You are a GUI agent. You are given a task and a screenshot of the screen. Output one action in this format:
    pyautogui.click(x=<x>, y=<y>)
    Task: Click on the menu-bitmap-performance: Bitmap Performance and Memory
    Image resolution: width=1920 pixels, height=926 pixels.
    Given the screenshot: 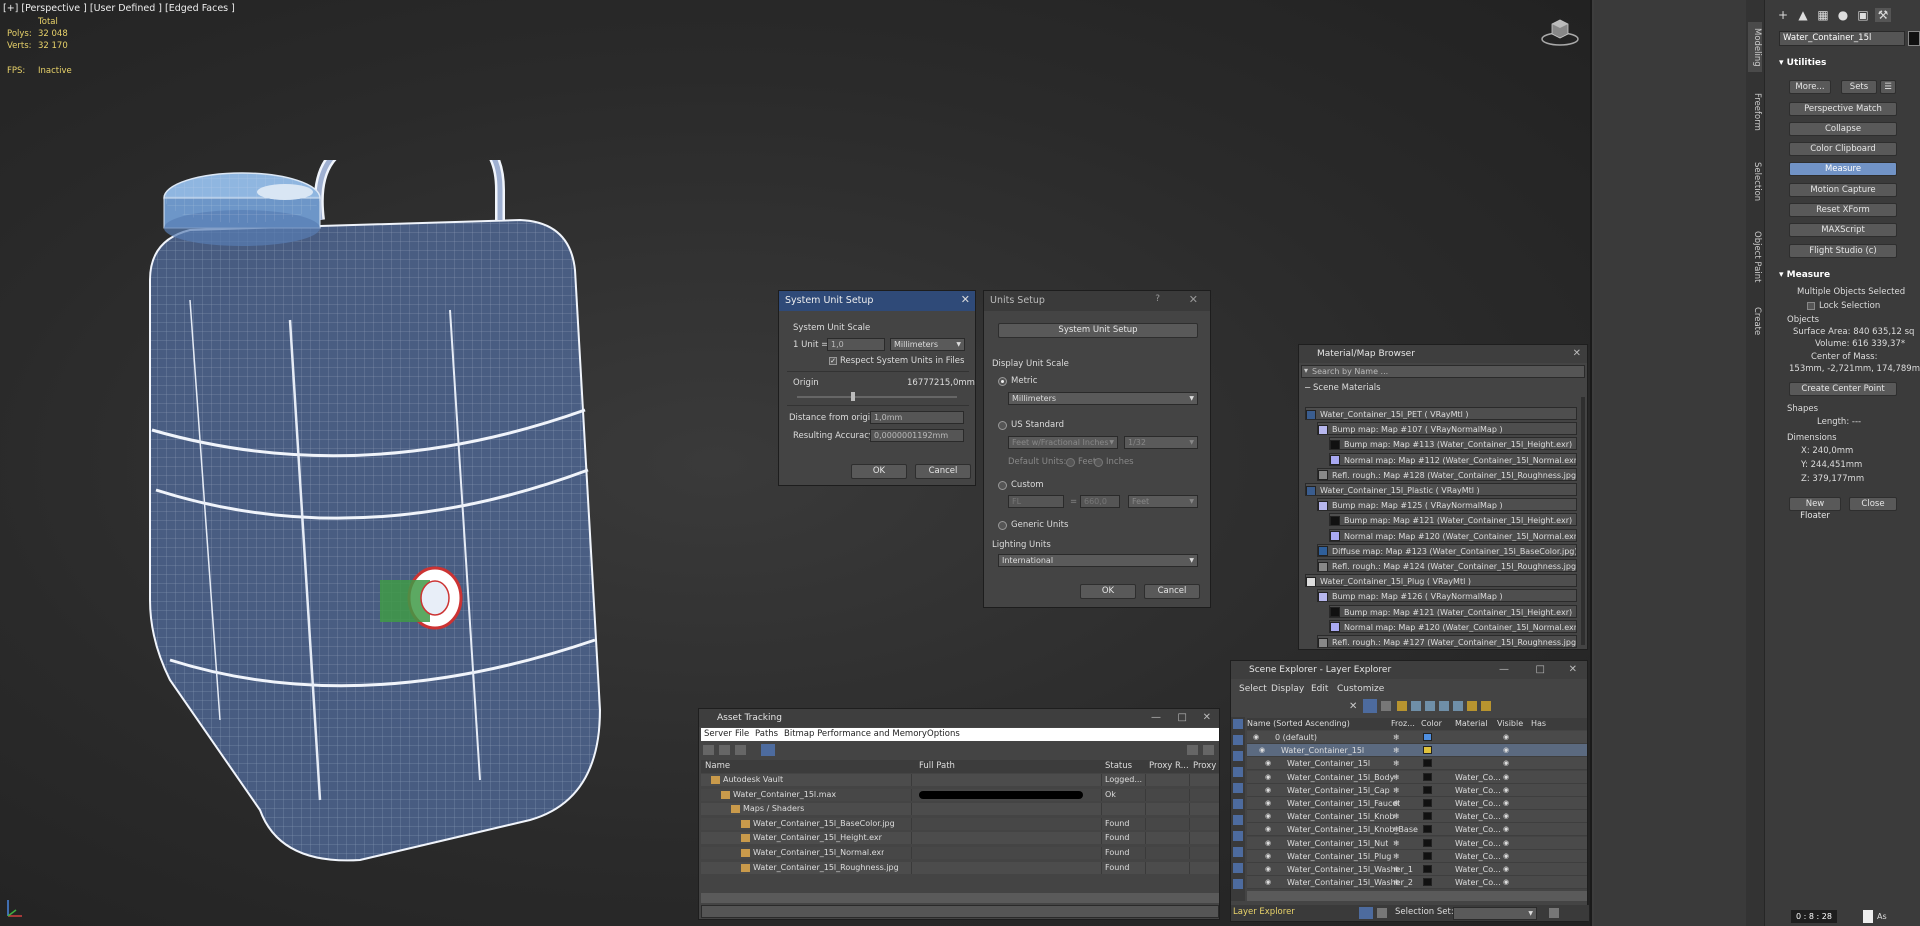 What is the action you would take?
    pyautogui.click(x=855, y=734)
    